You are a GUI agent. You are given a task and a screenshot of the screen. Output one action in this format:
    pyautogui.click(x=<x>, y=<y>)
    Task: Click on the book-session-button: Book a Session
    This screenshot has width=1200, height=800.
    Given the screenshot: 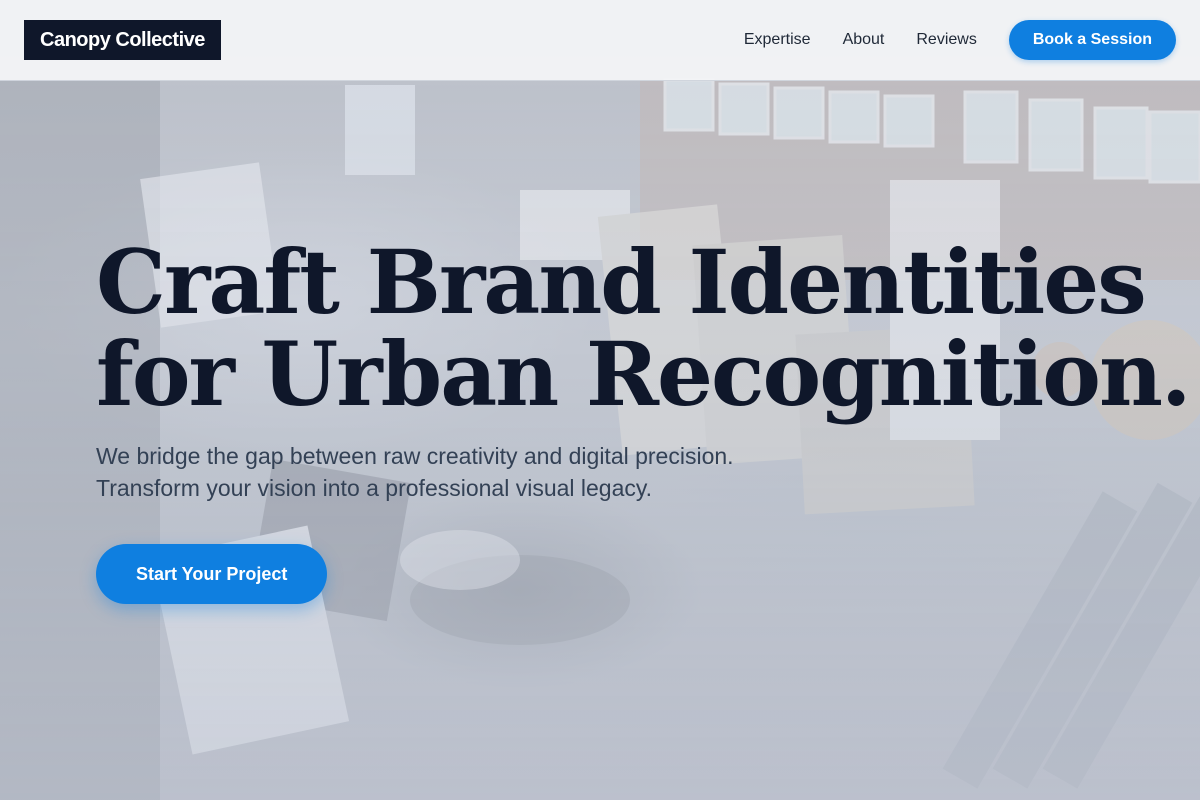 What is the action you would take?
    pyautogui.click(x=1092, y=40)
    